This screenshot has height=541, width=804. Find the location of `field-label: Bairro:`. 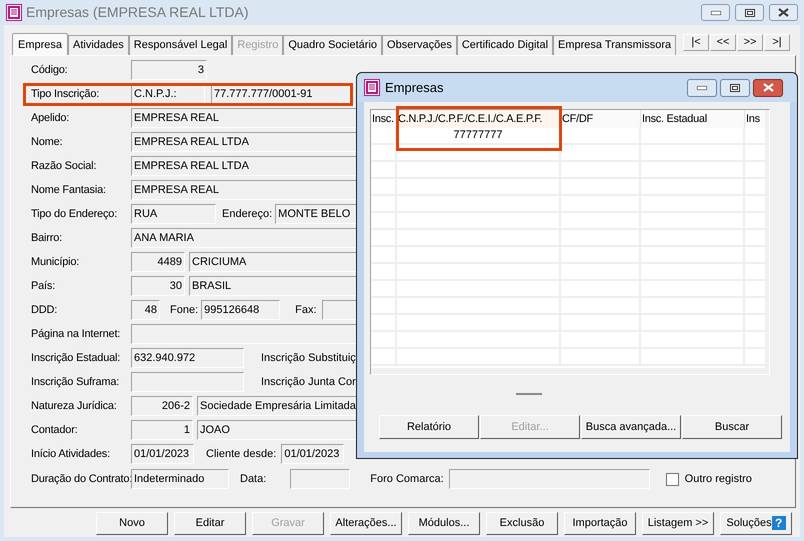

field-label: Bairro: is located at coordinates (46, 238).